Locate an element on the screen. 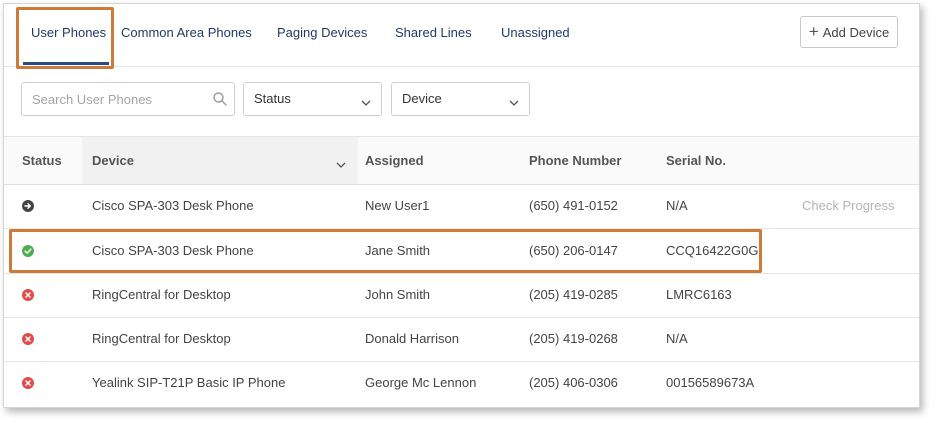  search-box is located at coordinates (128, 99).